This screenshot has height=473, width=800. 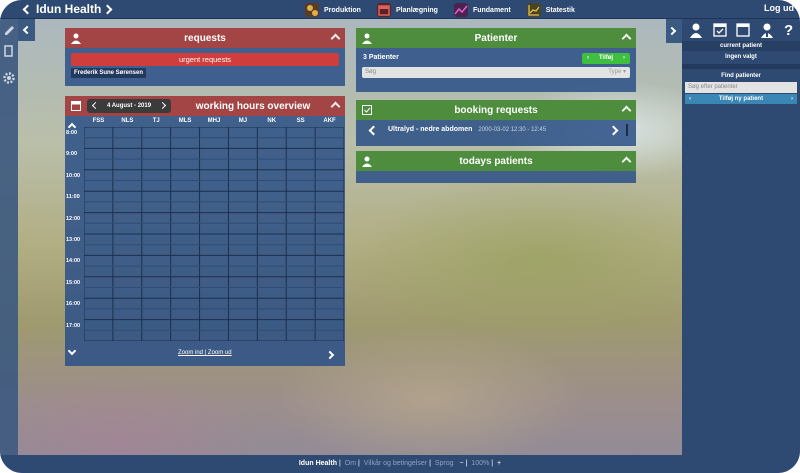 I want to click on date-selector: 4 August - 2019, so click(x=129, y=106).